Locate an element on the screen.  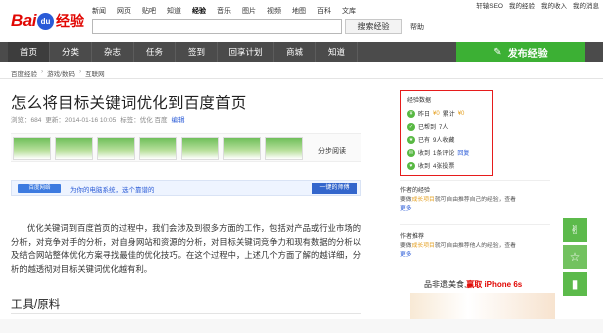
banner-tag: 百度网络 is located at coordinates (39, 188).